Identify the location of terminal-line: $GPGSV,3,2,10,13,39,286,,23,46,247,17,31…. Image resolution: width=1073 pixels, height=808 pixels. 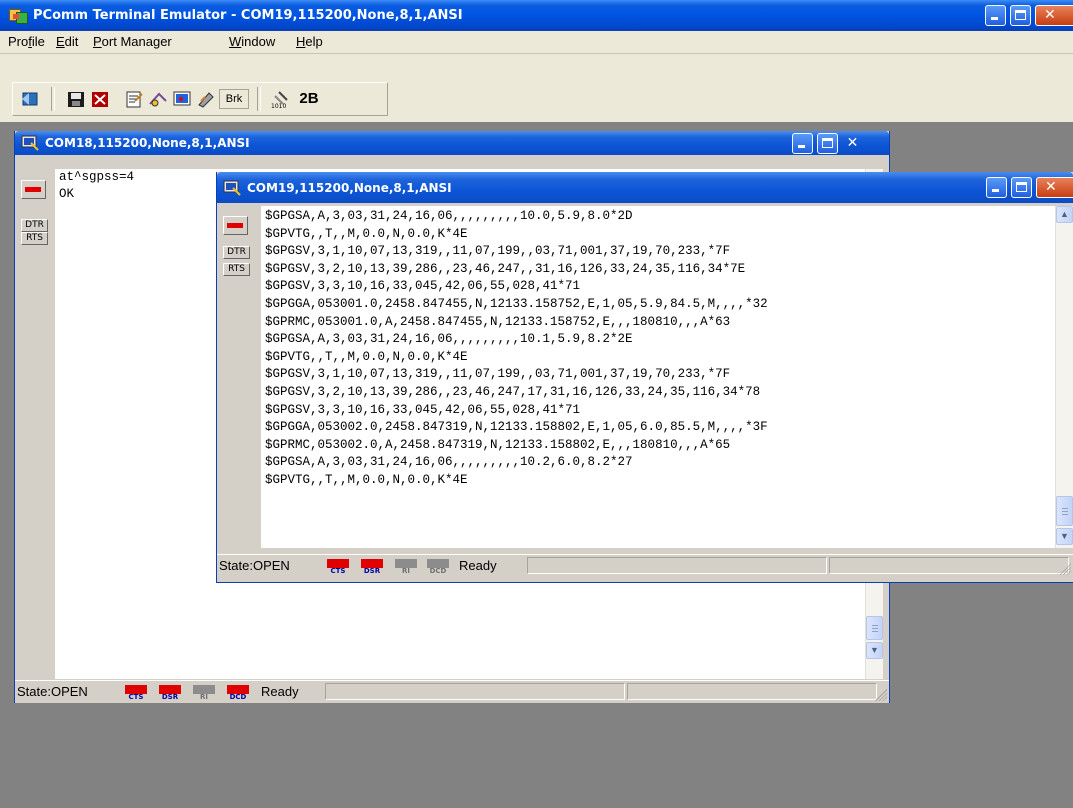
(513, 392).